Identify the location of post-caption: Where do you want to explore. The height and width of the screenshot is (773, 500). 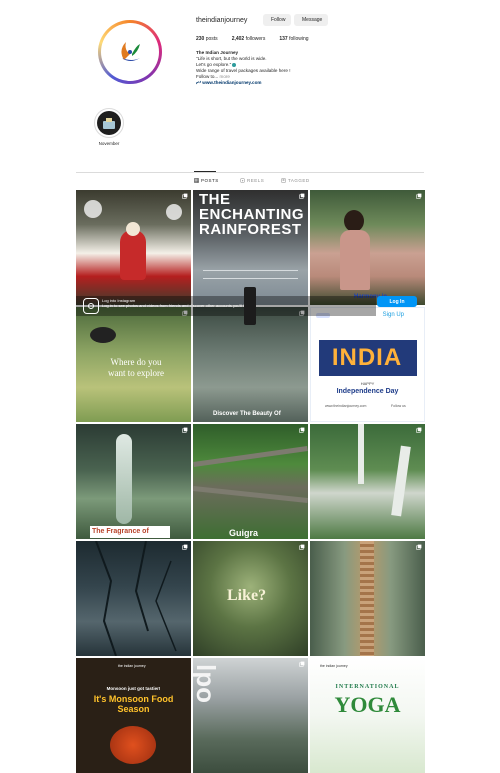
(136, 367).